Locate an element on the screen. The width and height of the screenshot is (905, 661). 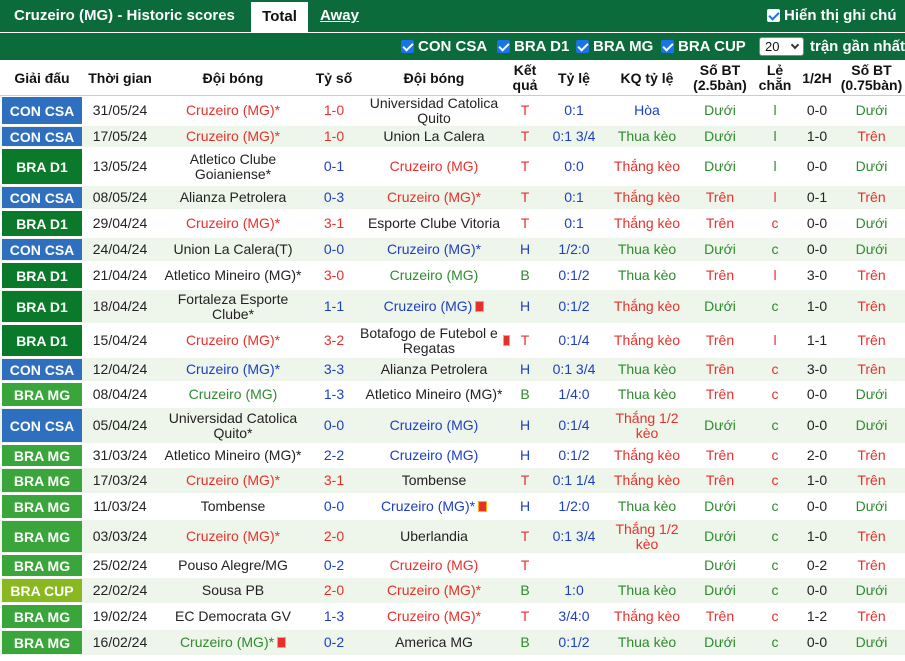
cell-home-team: Sousa PB is located at coordinates (233, 590).